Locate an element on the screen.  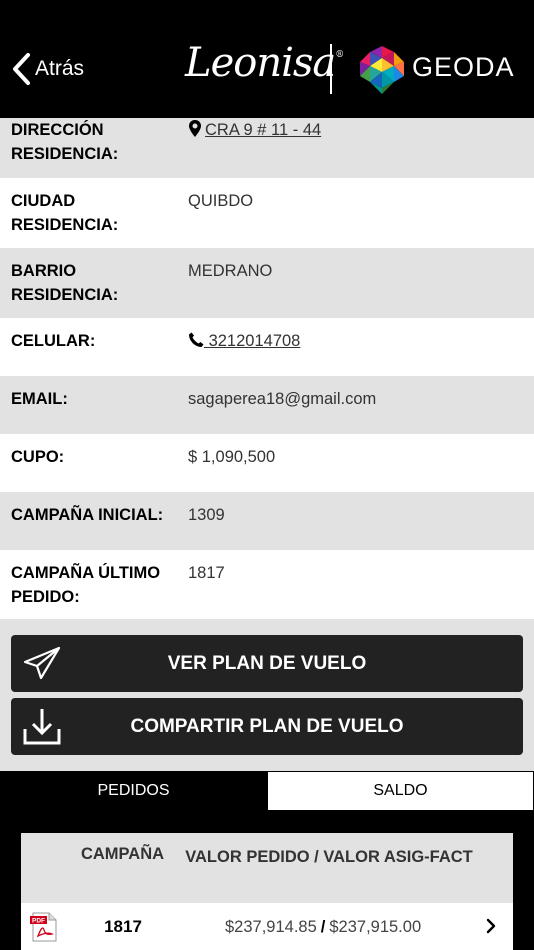
app-header: Atrás Leonisa® GEODA is located at coordinates (267, 59).